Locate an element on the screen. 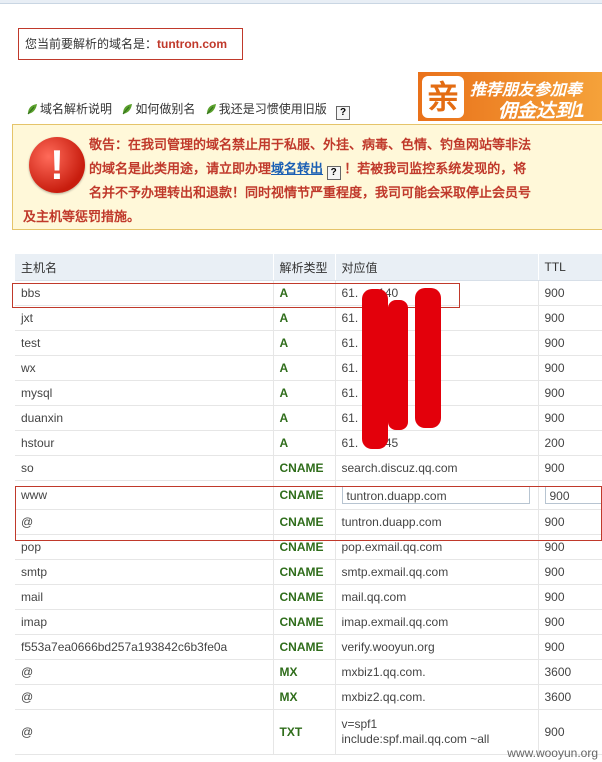  value-cell-editor: tuntron.duapp.com is located at coordinates (437, 495).